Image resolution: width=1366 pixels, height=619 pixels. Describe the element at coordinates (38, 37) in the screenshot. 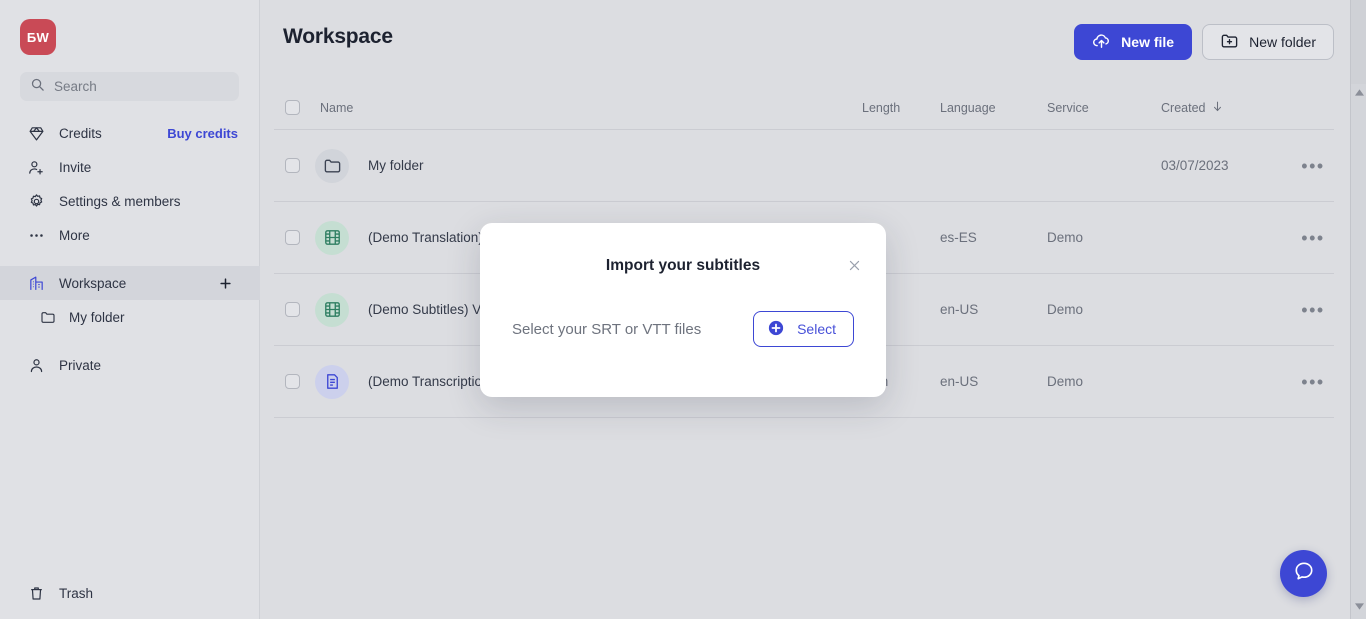

I see `avatar: БW` at that location.